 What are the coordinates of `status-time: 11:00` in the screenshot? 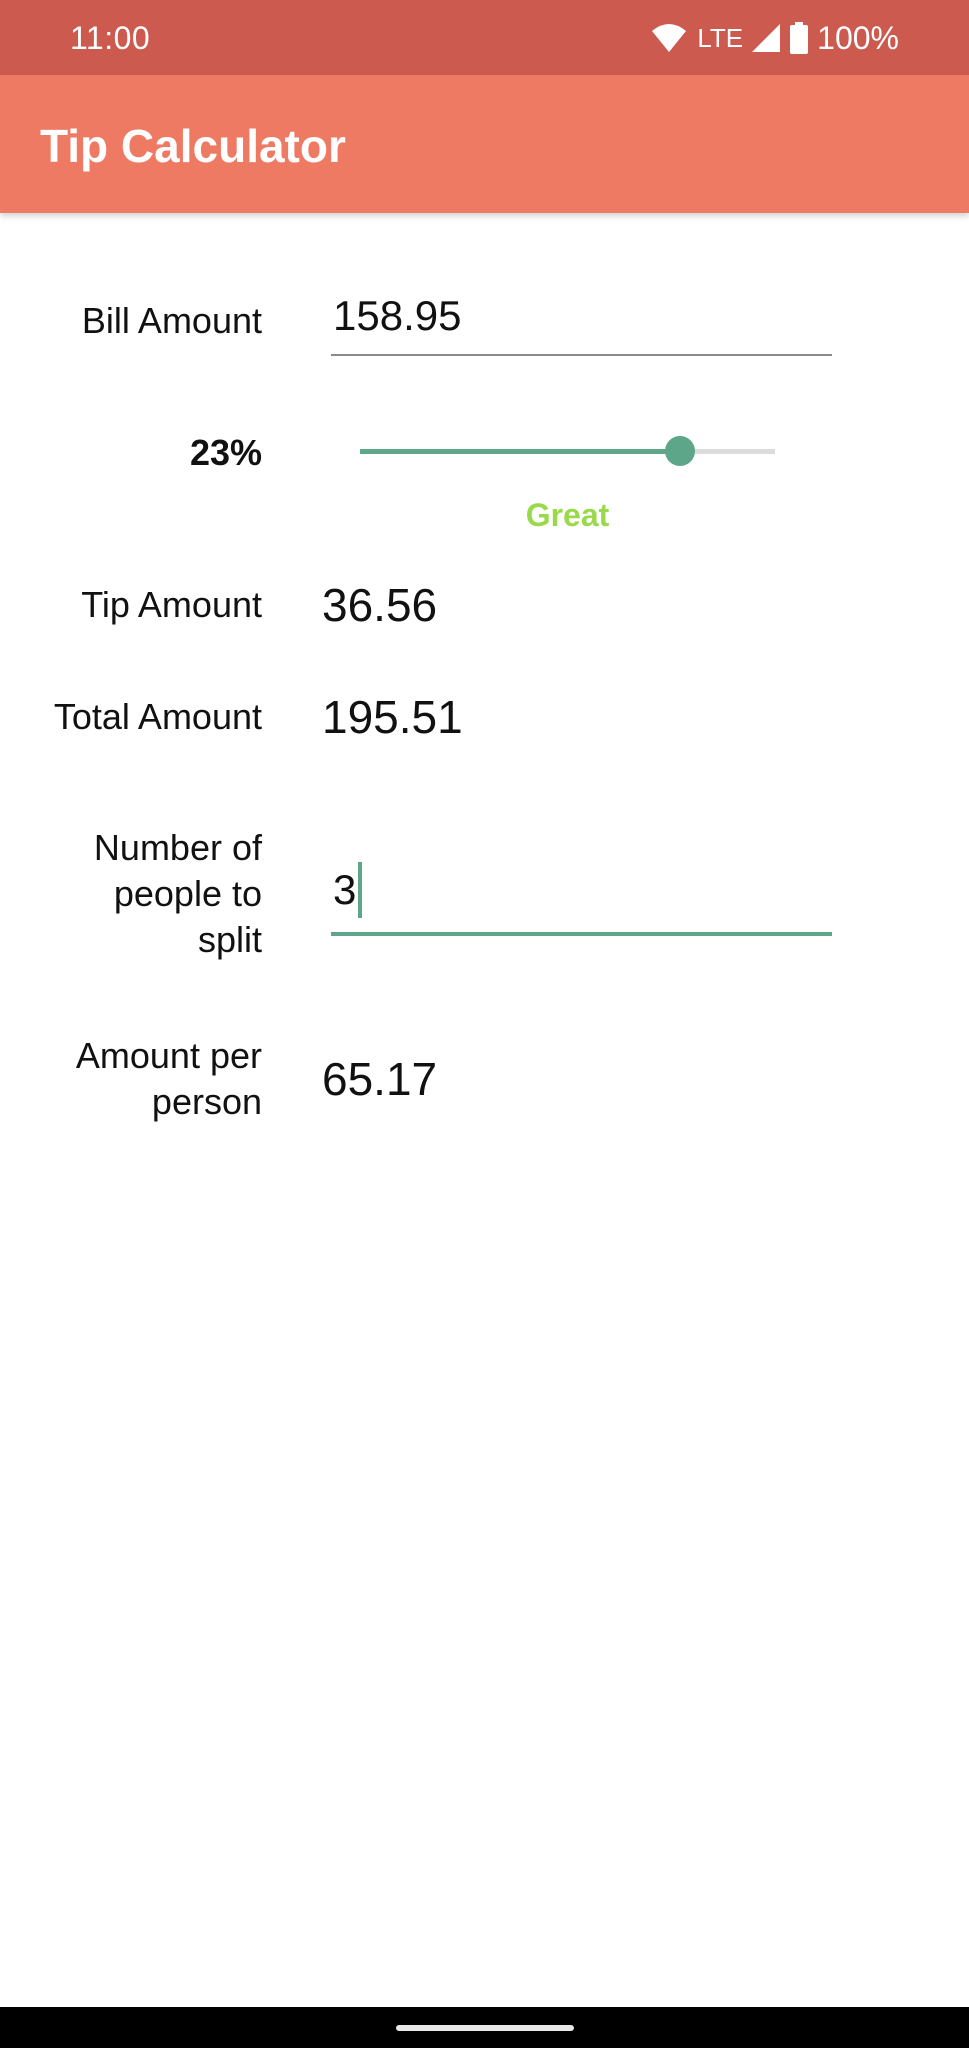 It's located at (110, 38).